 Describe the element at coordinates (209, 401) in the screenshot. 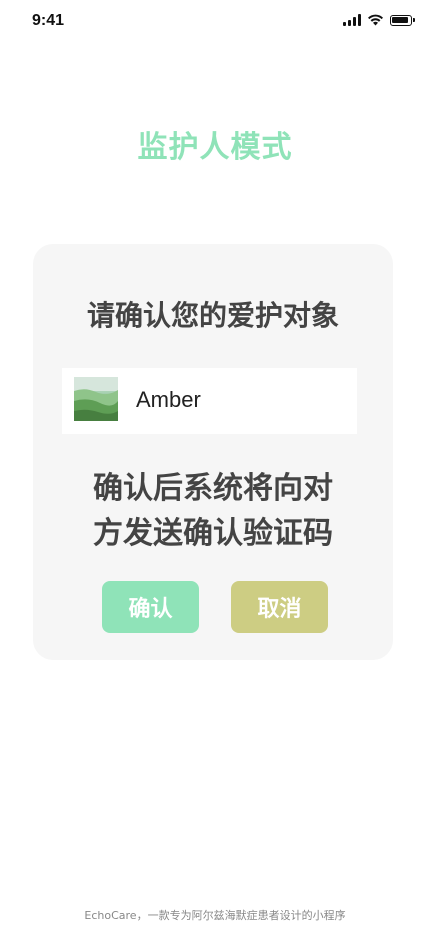

I see `ward-person-row: Amber` at that location.